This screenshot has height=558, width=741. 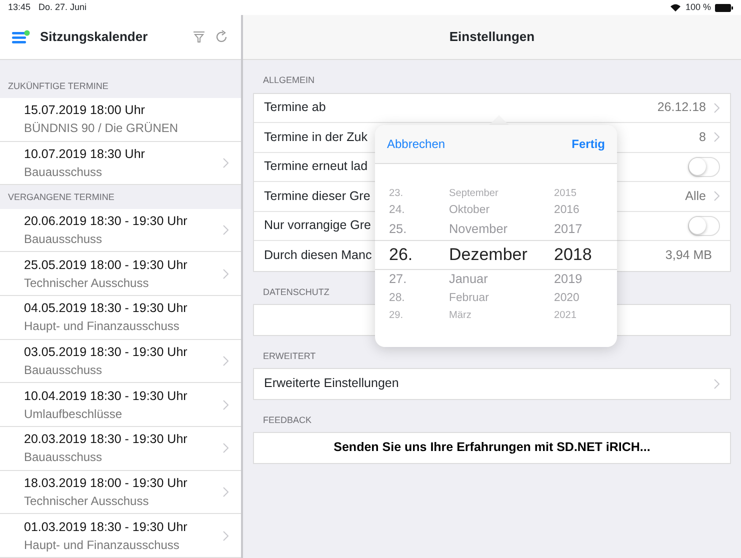 What do you see at coordinates (106, 483) in the screenshot?
I see `event-date: 18.03.2019 18:00 - 19:30 Uhr` at bounding box center [106, 483].